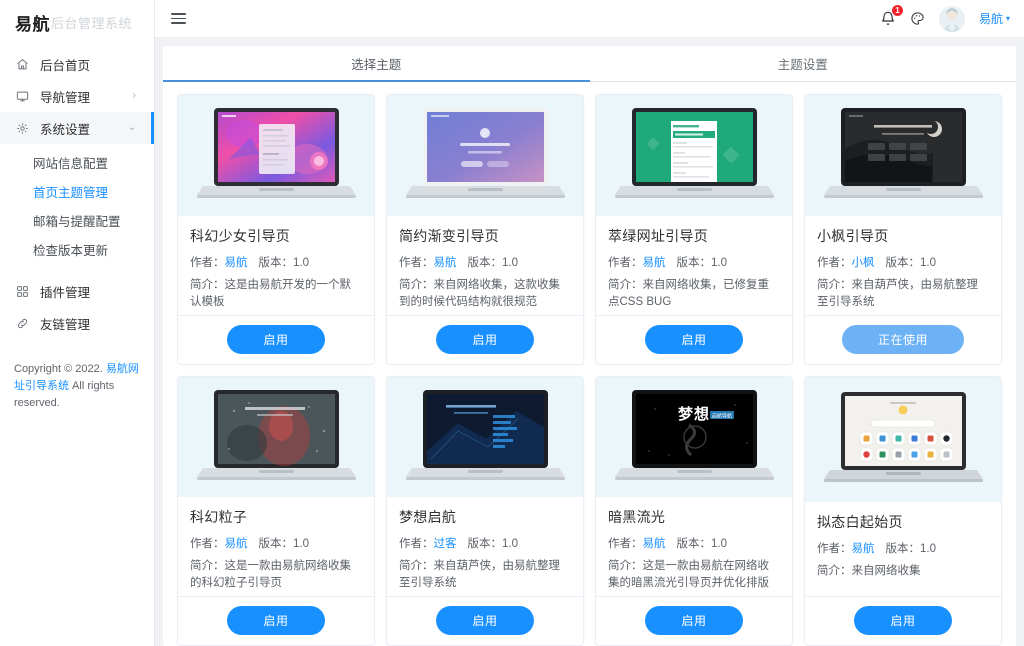  Describe the element at coordinates (589, 19) in the screenshot. I see `topbar: 1 易航 ▾` at that location.